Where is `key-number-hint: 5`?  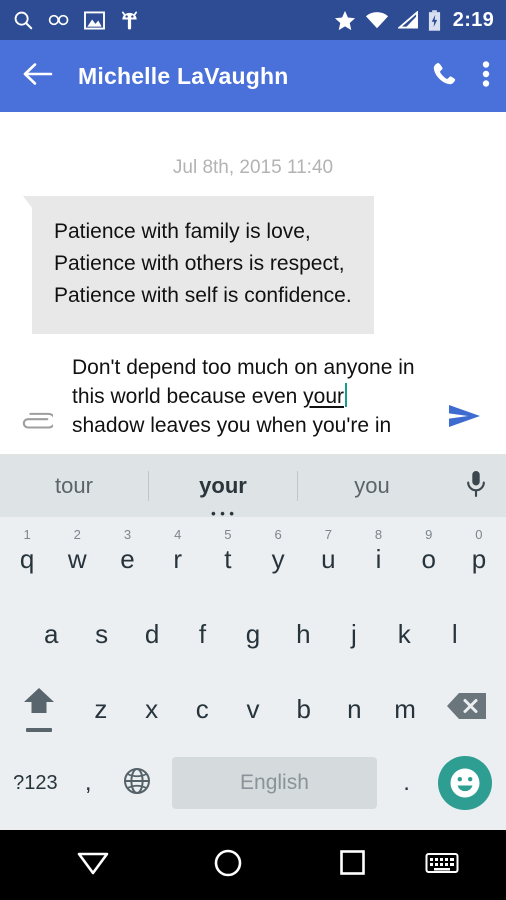
key-number-hint: 5 is located at coordinates (228, 534).